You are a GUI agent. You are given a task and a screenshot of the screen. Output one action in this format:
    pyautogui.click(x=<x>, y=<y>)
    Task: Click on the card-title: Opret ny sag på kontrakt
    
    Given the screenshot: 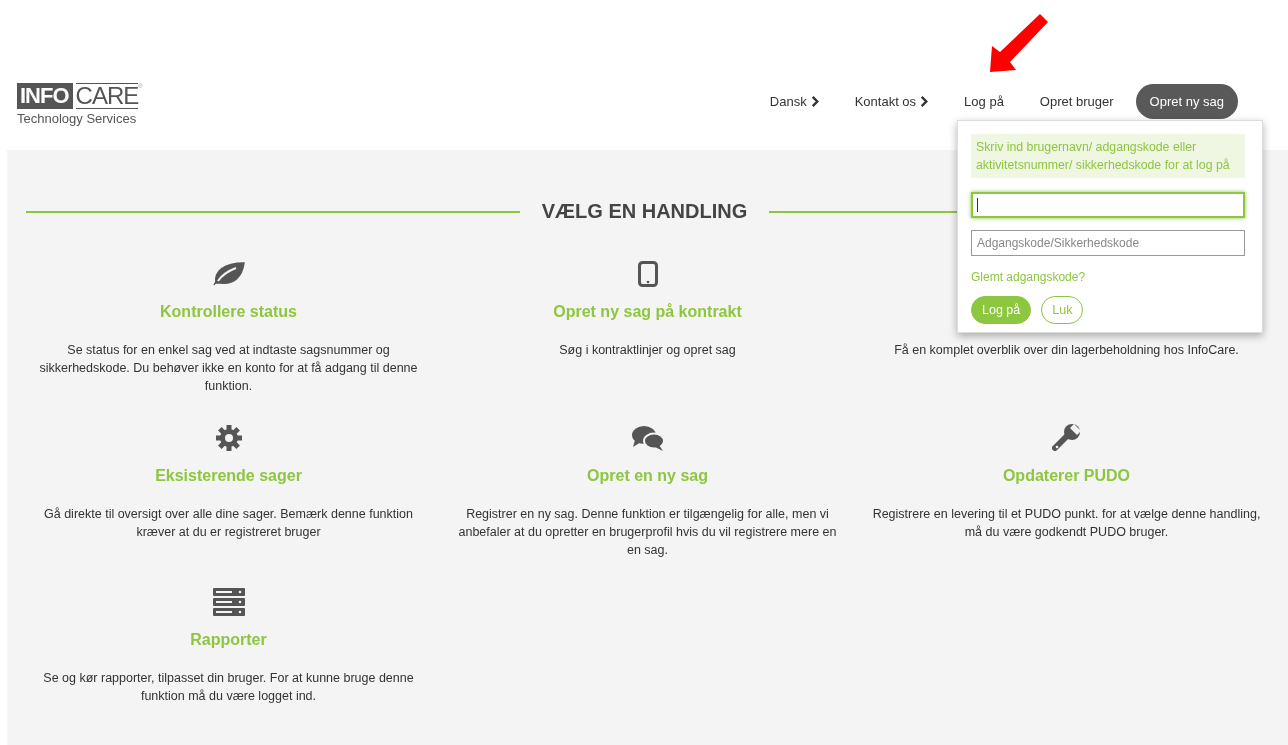 What is the action you would take?
    pyautogui.click(x=647, y=312)
    